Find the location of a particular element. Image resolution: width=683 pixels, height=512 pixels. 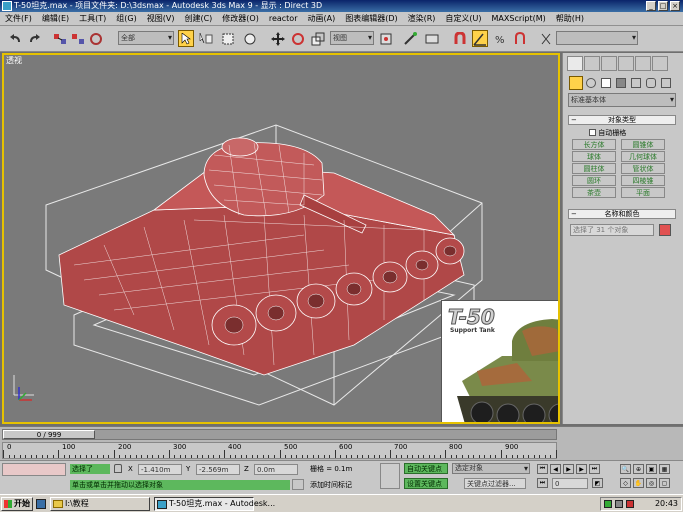

object-color-swatch is located at coordinates (665, 230).